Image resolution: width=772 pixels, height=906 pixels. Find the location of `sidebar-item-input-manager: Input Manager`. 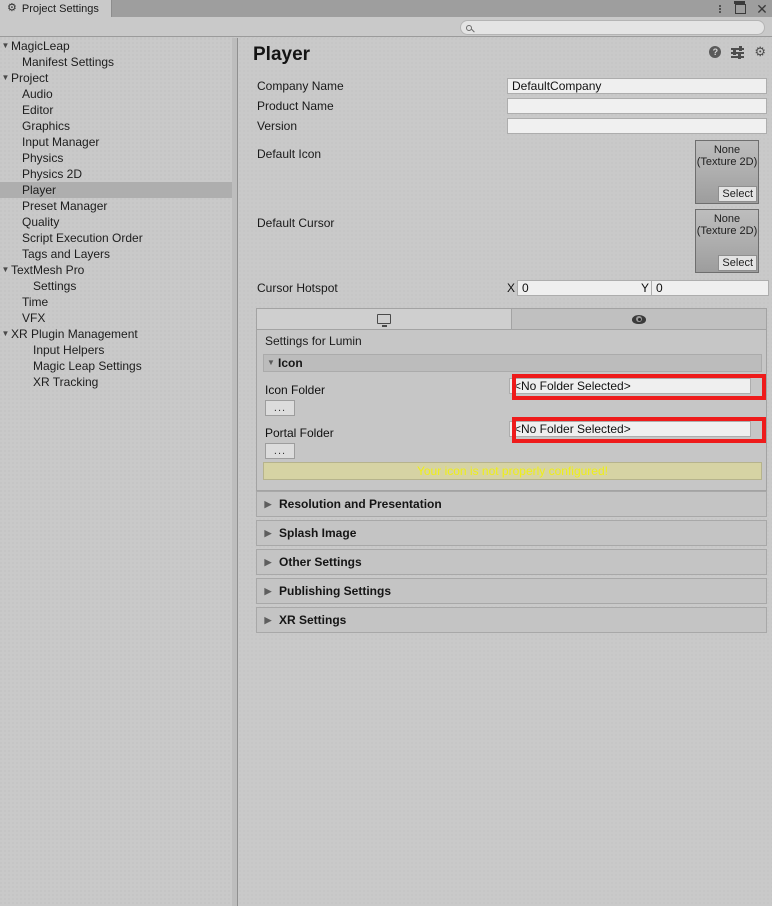

sidebar-item-input-manager: Input Manager is located at coordinates (118, 142).